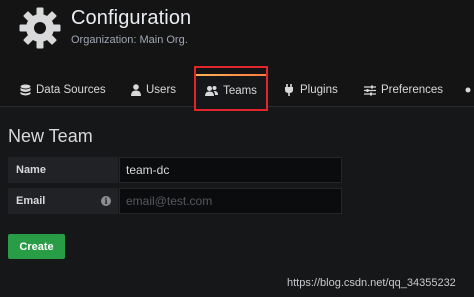 This screenshot has width=474, height=297. What do you see at coordinates (136, 90) in the screenshot?
I see `user-icon` at bounding box center [136, 90].